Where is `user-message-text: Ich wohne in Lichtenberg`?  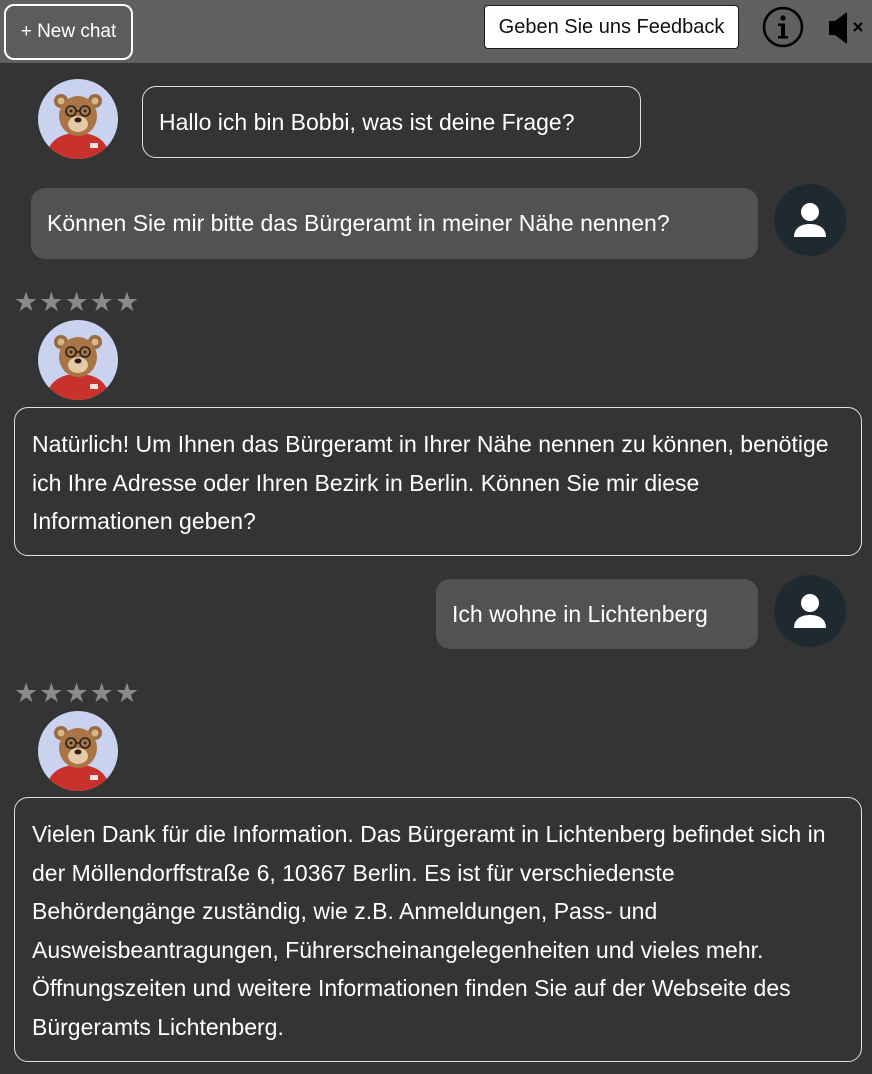
user-message-text: Ich wohne in Lichtenberg is located at coordinates (580, 613).